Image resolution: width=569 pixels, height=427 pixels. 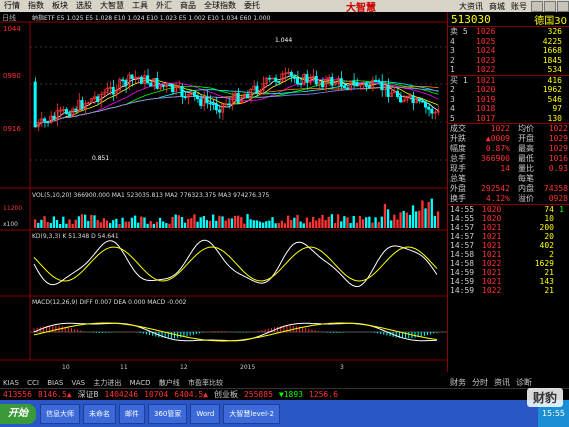 What do you see at coordinates (452, 50) in the screenshot?
I see `sell-level: 3` at bounding box center [452, 50].